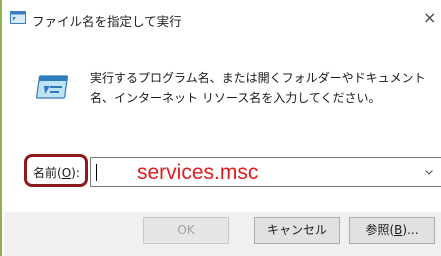 Image resolution: width=441 pixels, height=256 pixels. I want to click on name-label: 名前(O):, so click(56, 173).